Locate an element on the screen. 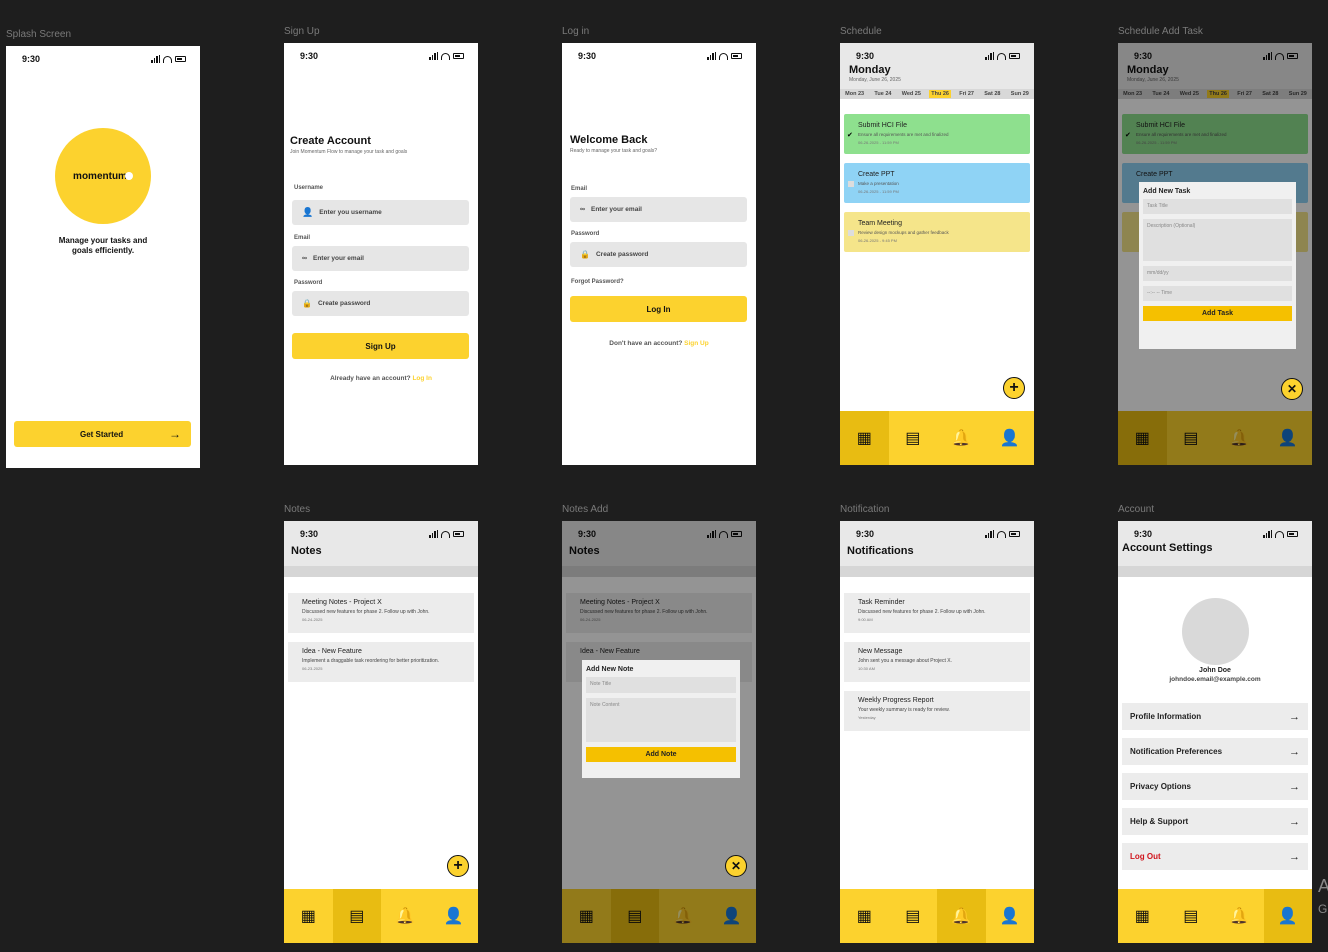  splash-tagline: Manage your tasks and goals efficiently. is located at coordinates (103, 245).